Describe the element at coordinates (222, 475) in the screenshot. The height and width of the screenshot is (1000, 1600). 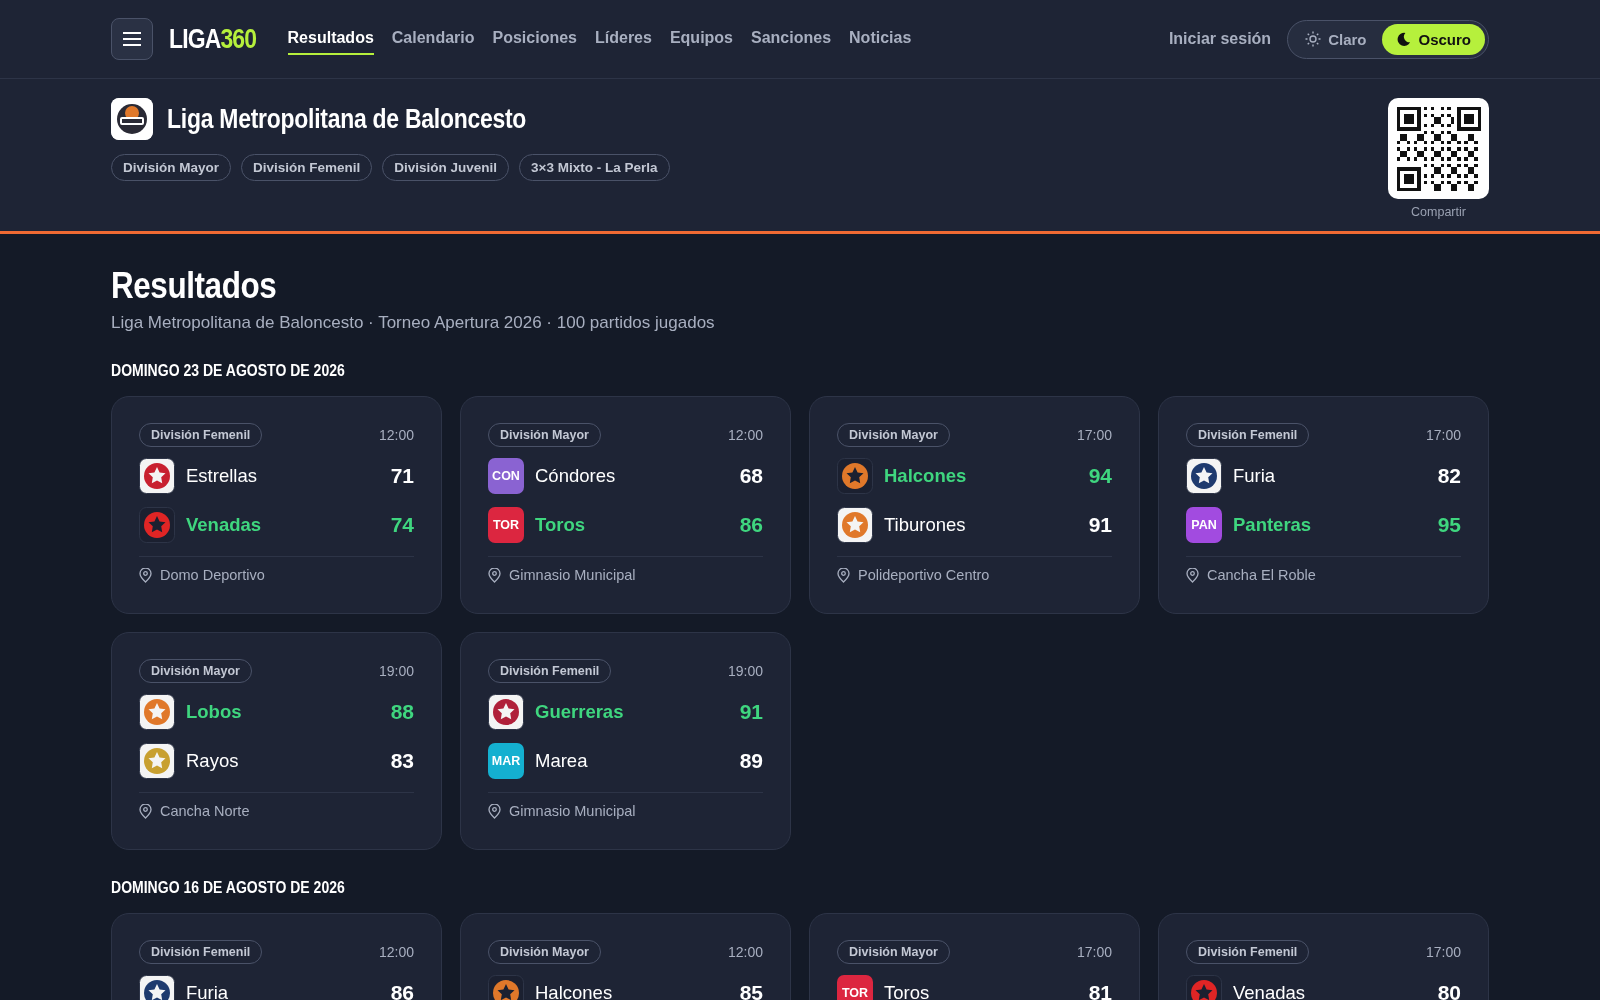
I see `team-name: Estrellas` at that location.